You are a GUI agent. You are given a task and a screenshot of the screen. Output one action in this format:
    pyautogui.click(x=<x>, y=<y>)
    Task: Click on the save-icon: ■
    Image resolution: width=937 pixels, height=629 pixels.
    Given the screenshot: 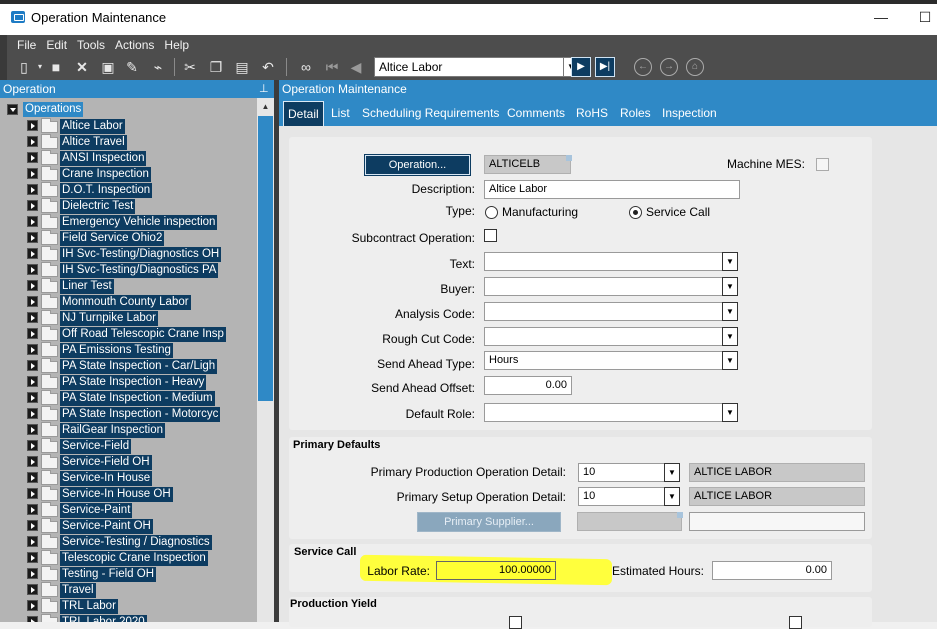 What is the action you would take?
    pyautogui.click(x=56, y=67)
    